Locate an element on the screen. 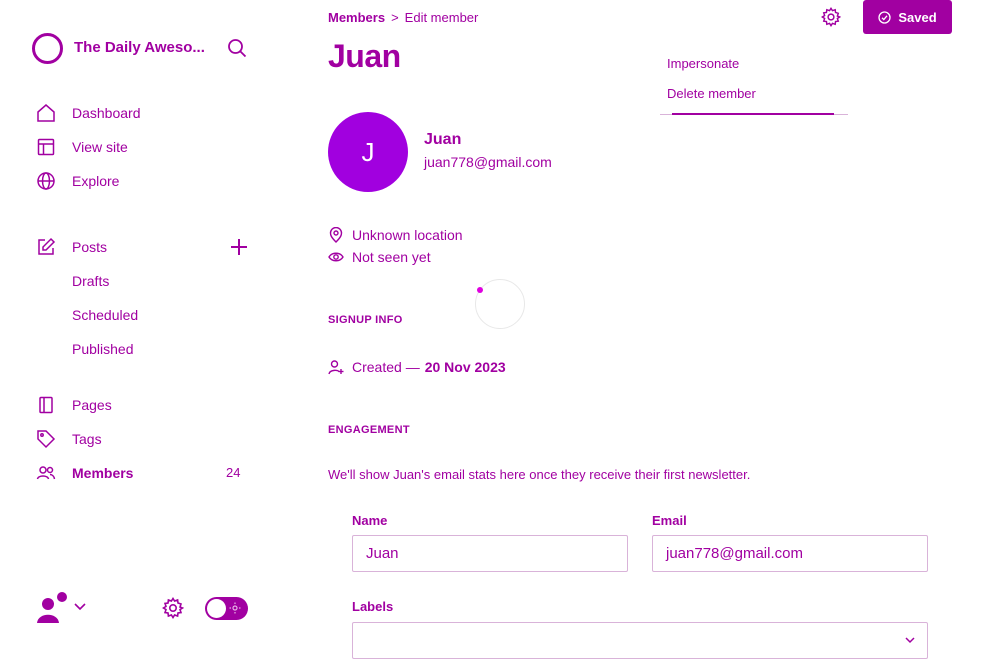 This screenshot has width=1000, height=660. spinner-dot is located at coordinates (480, 290).